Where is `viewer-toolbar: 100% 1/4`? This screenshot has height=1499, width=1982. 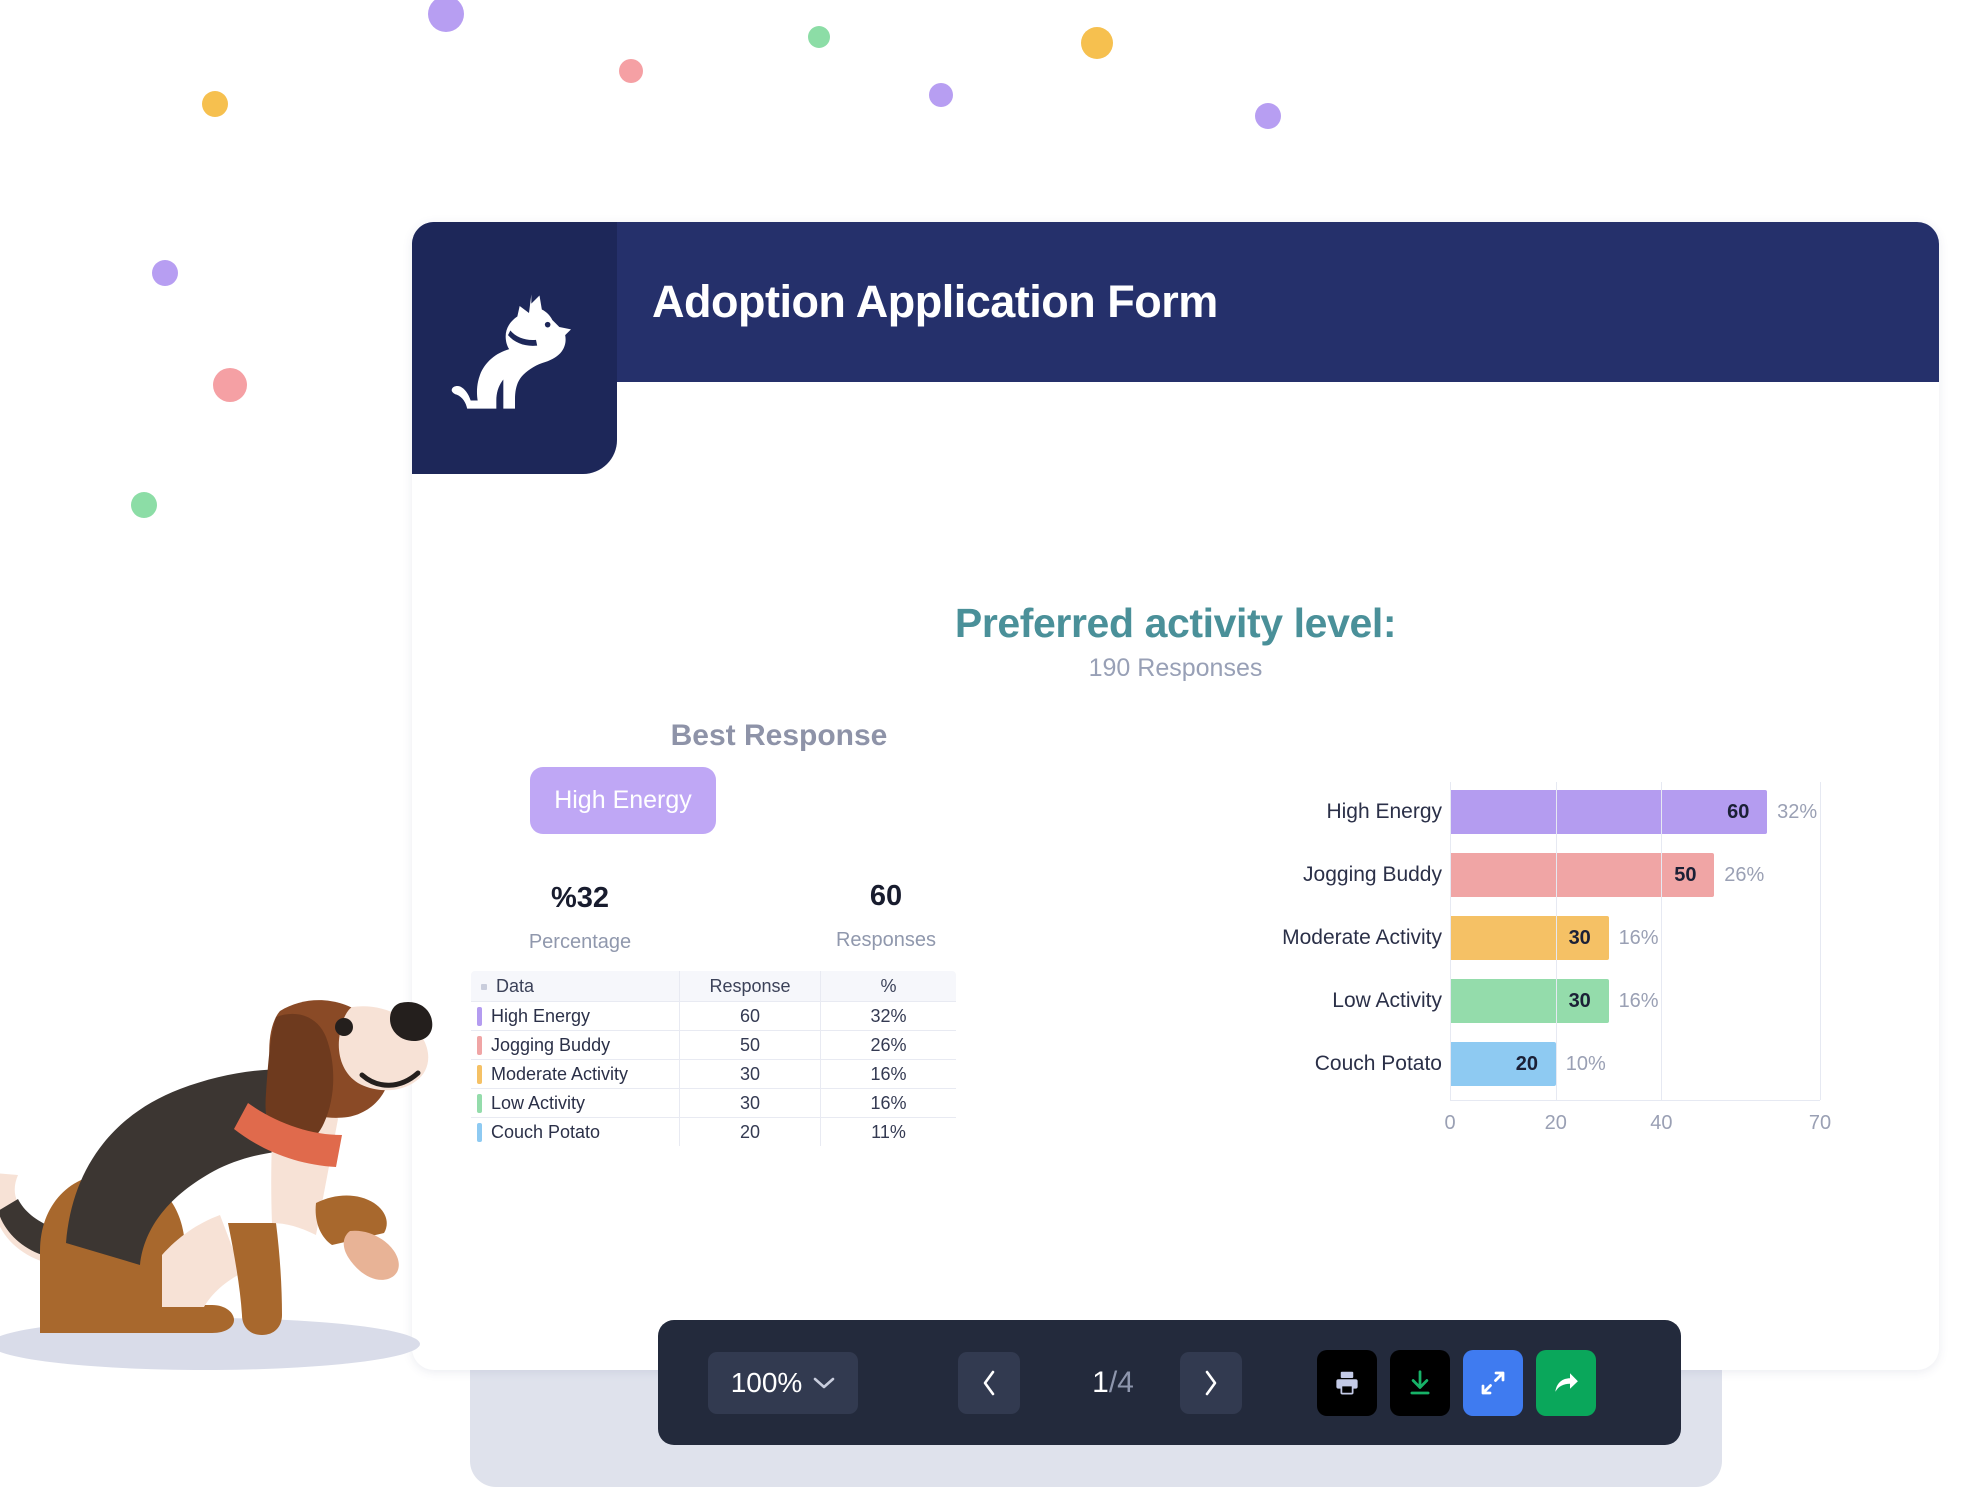
viewer-toolbar: 100% 1/4 is located at coordinates (1169, 1382).